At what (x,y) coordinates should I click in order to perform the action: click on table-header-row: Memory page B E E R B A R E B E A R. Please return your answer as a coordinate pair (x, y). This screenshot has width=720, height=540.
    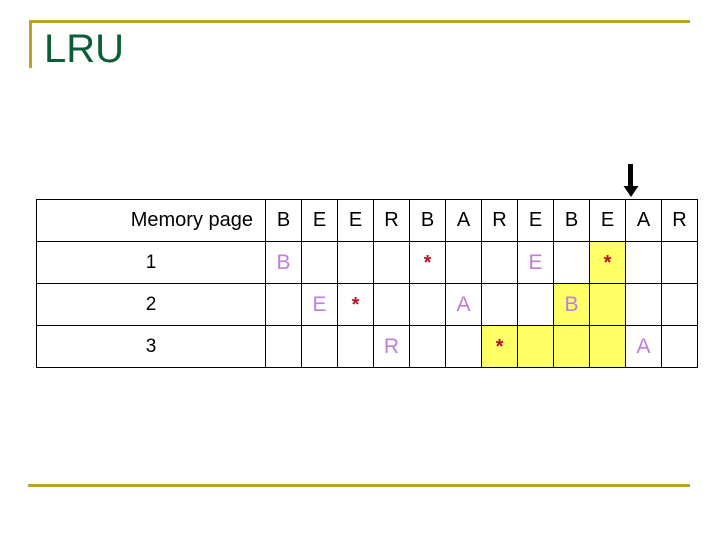
    Looking at the image, I should click on (367, 220).